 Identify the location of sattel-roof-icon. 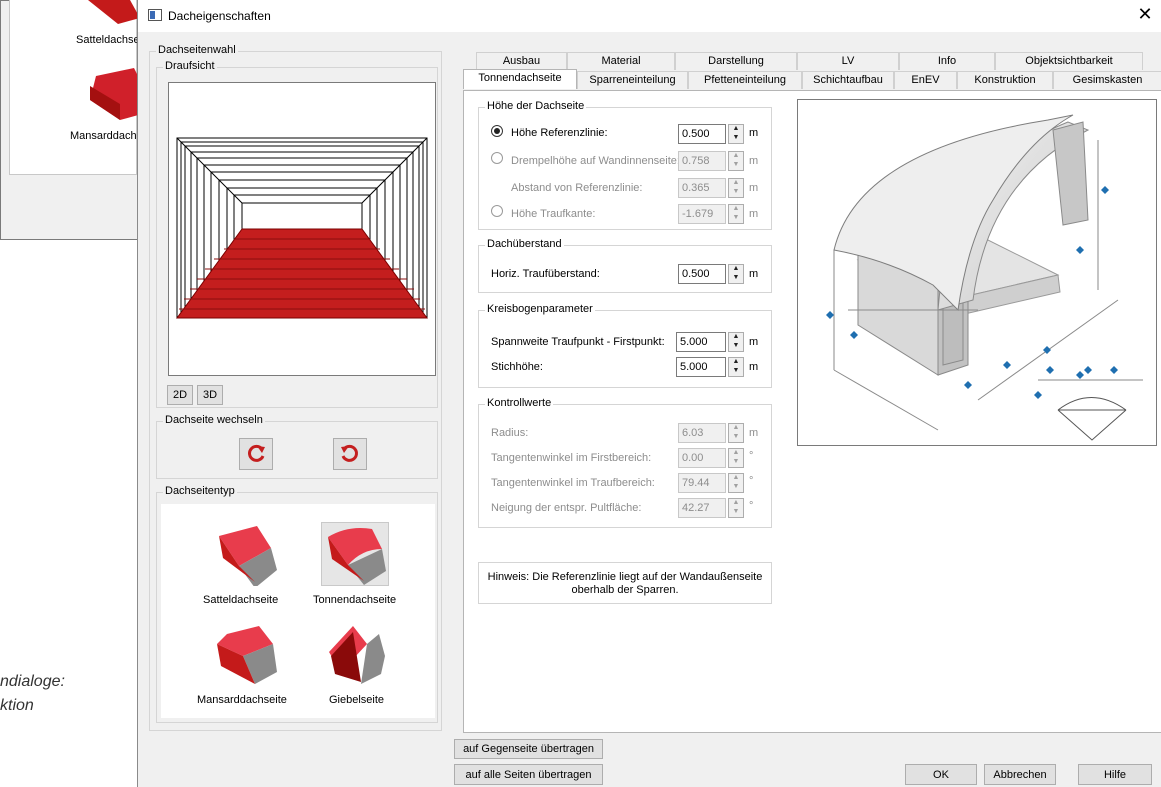
(114, 12).